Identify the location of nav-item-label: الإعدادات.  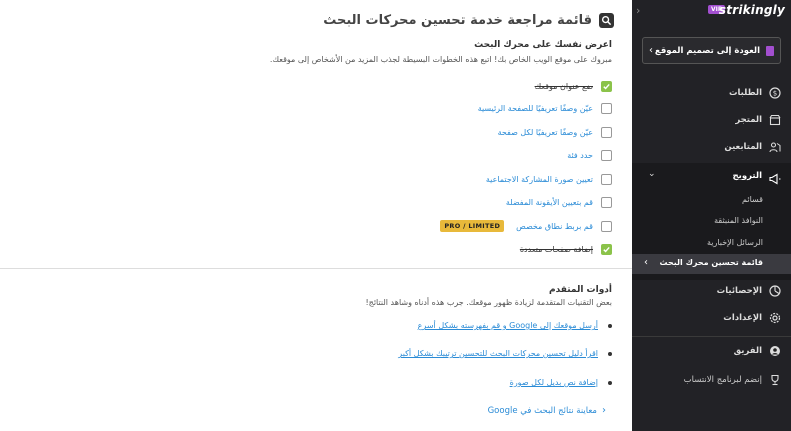
(742, 318).